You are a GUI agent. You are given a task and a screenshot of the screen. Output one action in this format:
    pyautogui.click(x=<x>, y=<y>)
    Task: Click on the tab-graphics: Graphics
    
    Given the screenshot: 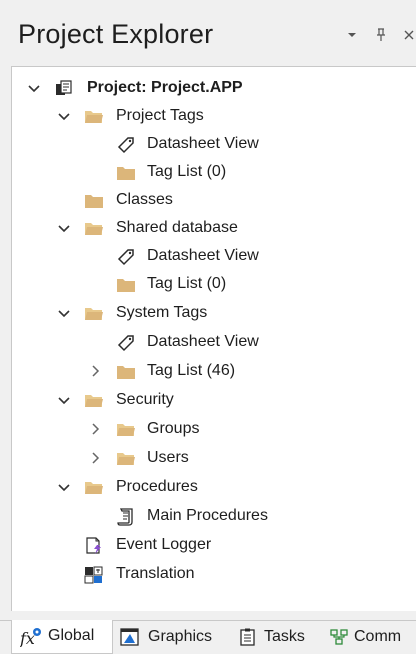 What is the action you would take?
    pyautogui.click(x=174, y=637)
    